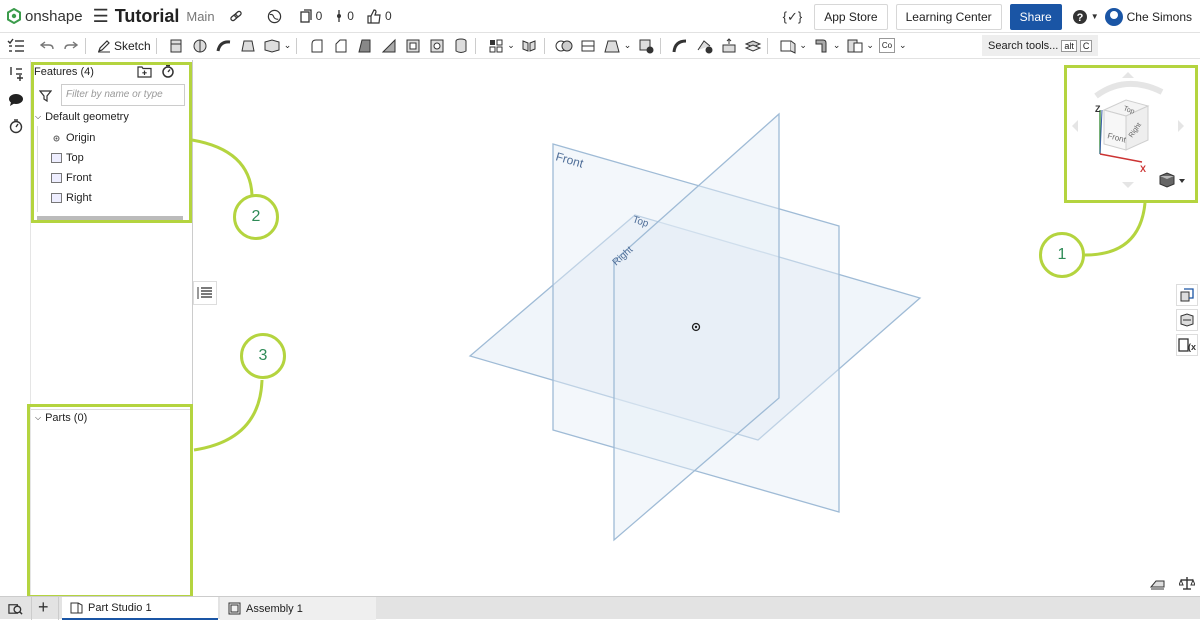 The image size is (1200, 620). What do you see at coordinates (120, 607) in the screenshot?
I see `tab-label: Part Studio 1` at bounding box center [120, 607].